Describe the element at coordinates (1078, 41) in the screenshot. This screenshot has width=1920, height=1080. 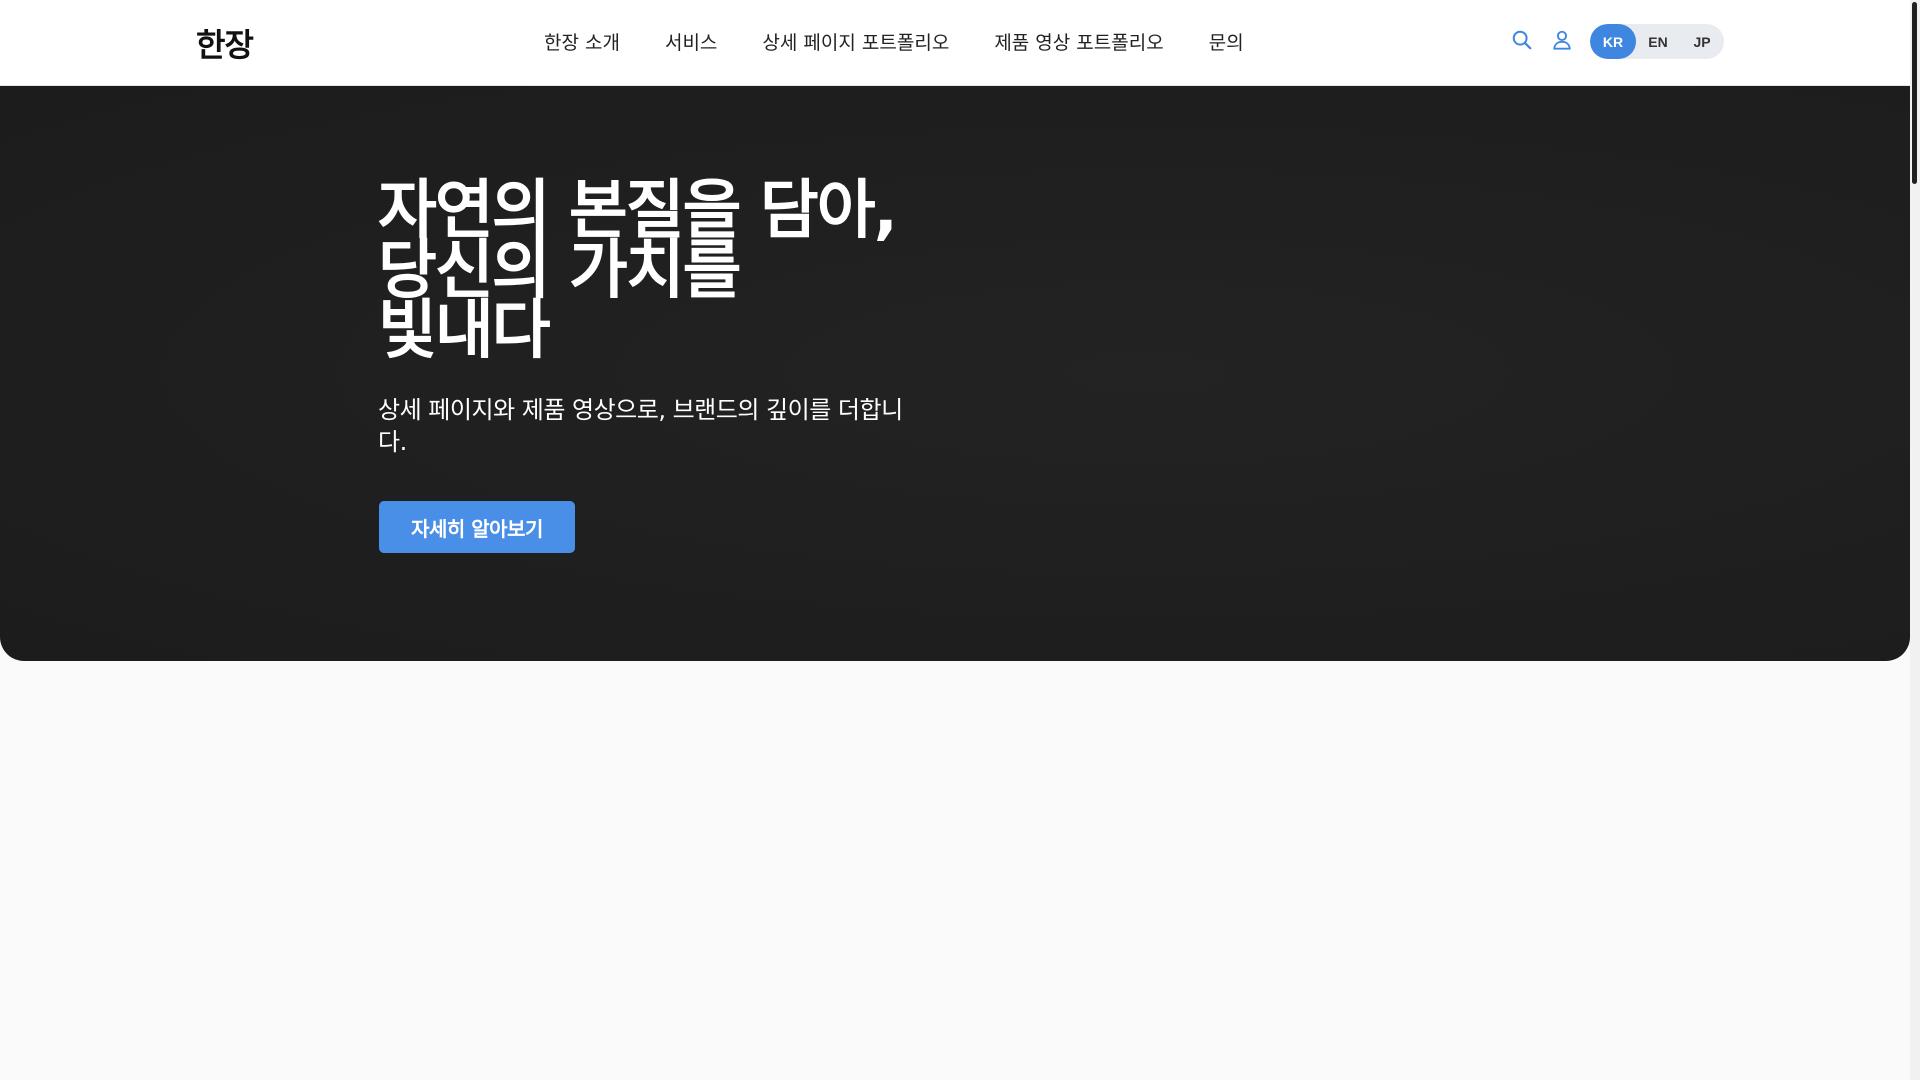
I see `nav-item-video-portfolio: 제품 영상 포트폴리오` at that location.